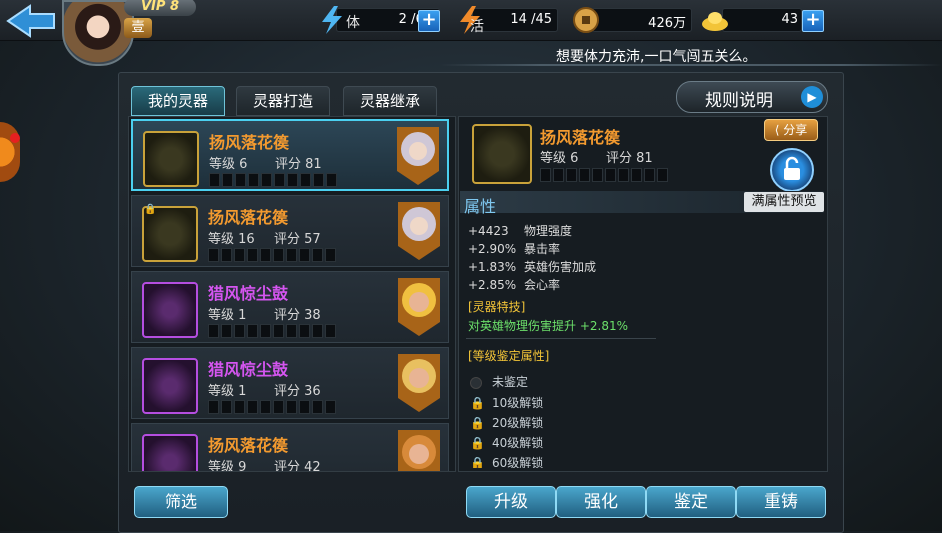 The height and width of the screenshot is (533, 942). Describe the element at coordinates (290, 231) in the screenshot. I see `list-item: 🔒 扬风落花篌 等级 16 评分 57` at that location.